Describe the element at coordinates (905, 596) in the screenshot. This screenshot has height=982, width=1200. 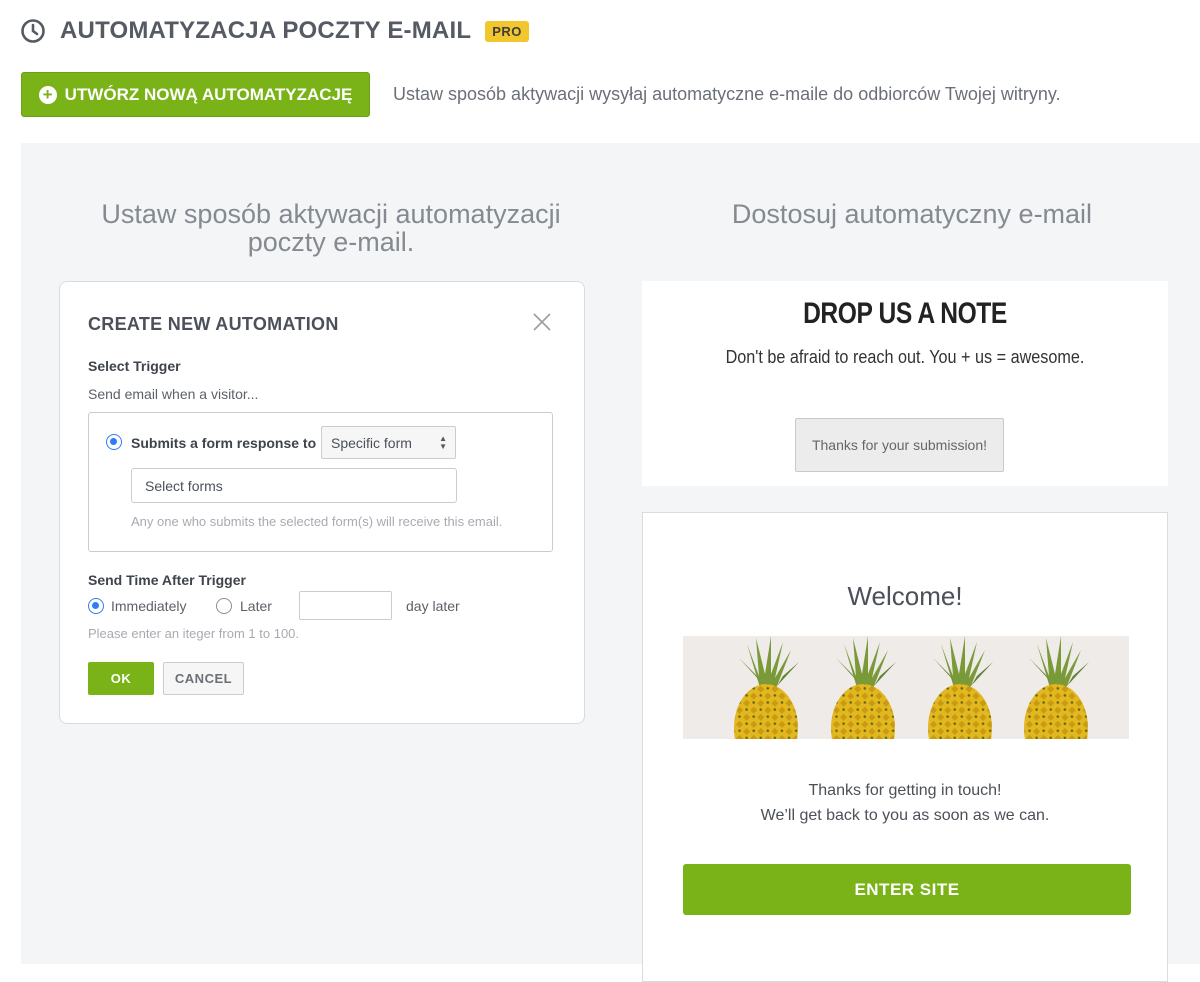
I see `welcome-heading: Welcome!` at that location.